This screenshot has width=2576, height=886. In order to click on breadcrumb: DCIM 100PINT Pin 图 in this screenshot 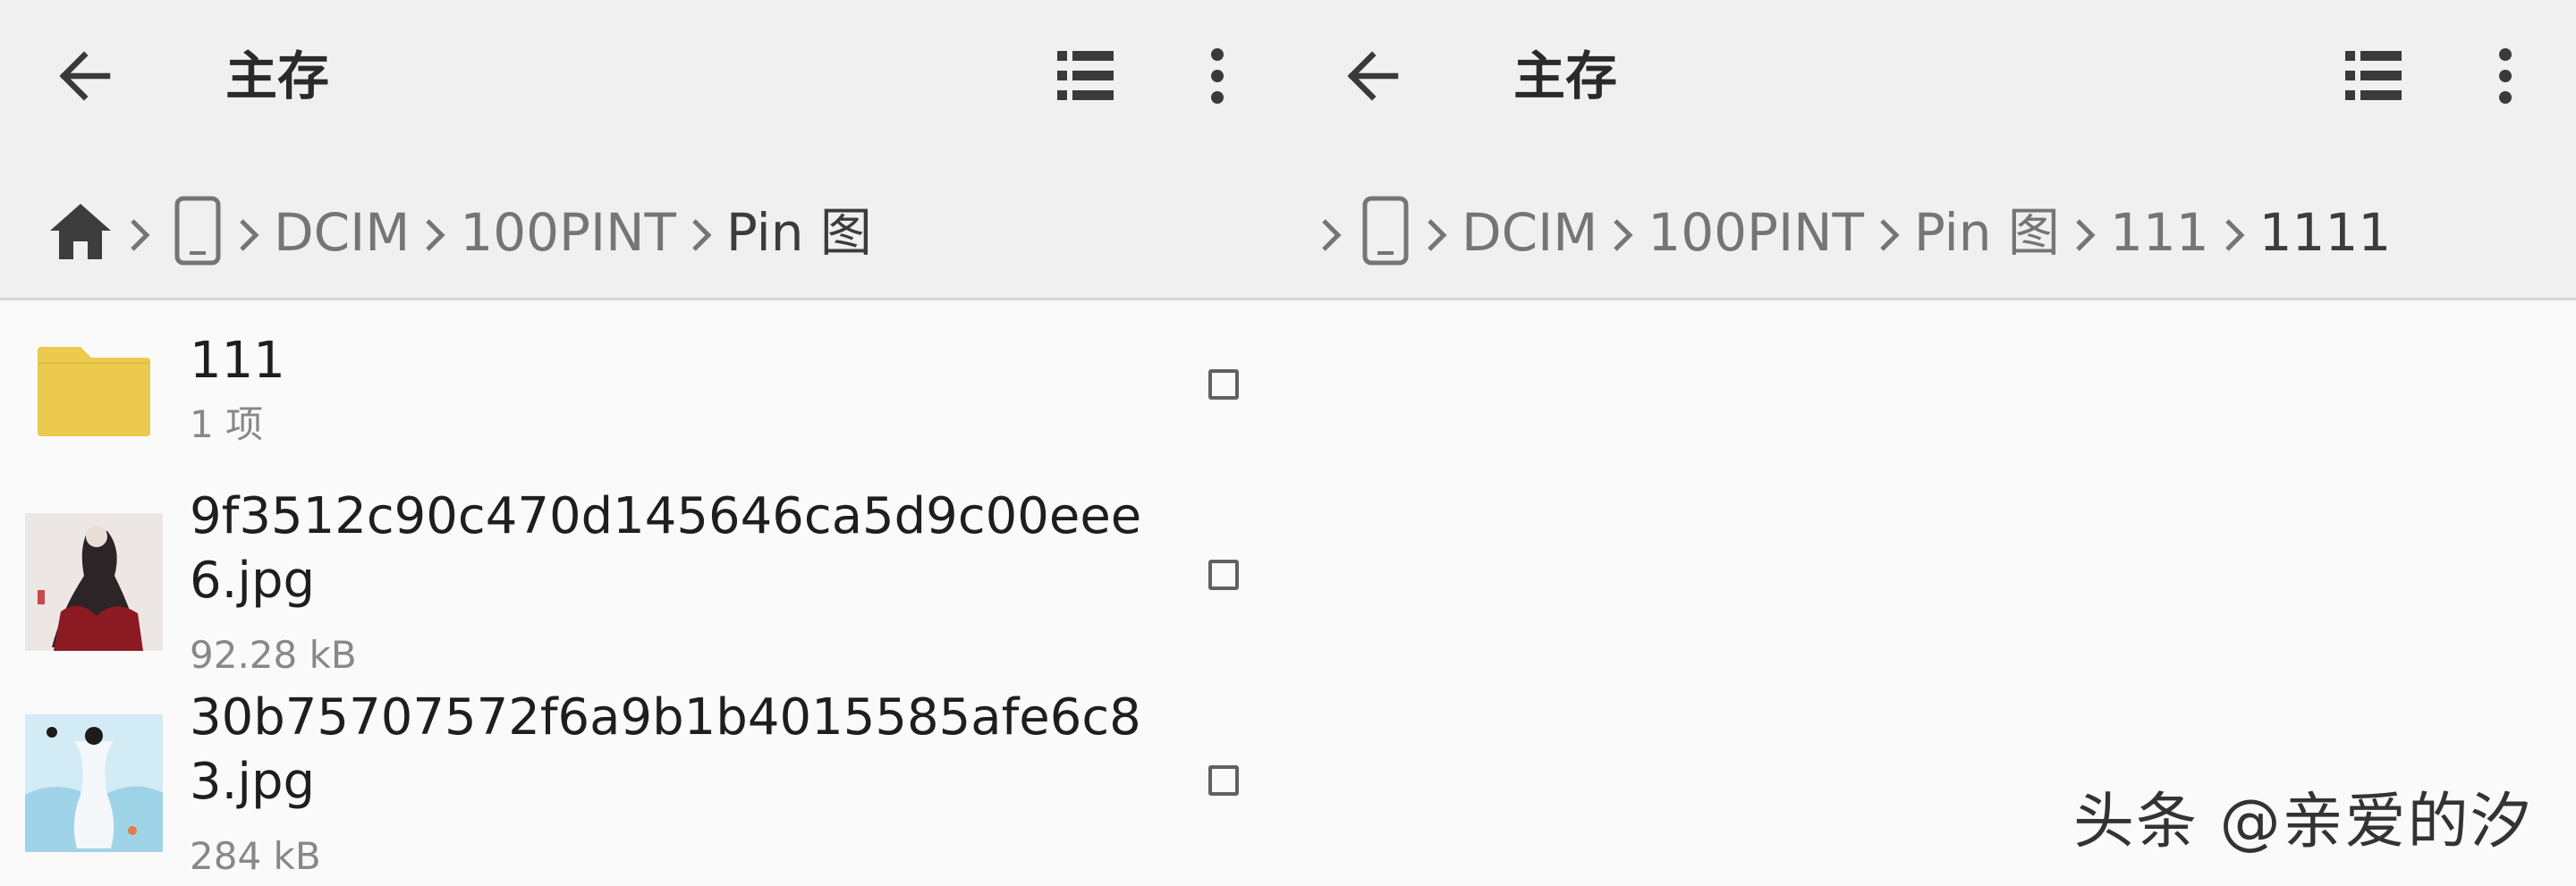, I will do `click(667, 232)`.